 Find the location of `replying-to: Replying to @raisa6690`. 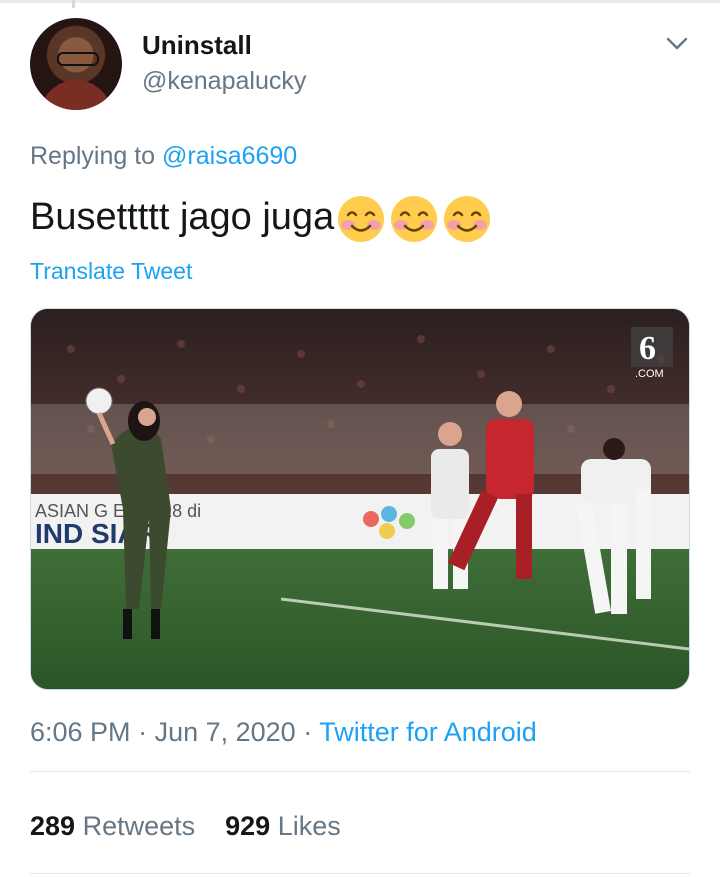

replying-to: Replying to @raisa6690 is located at coordinates (163, 156).